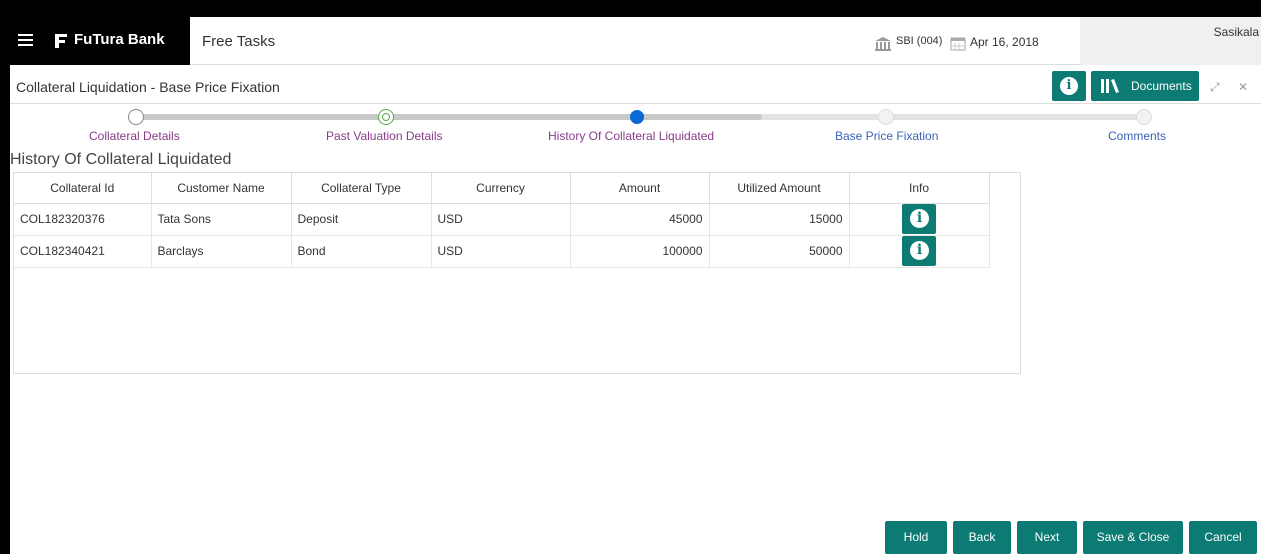 This screenshot has height=554, width=1261. I want to click on close-icon: ✕, so click(1243, 87).